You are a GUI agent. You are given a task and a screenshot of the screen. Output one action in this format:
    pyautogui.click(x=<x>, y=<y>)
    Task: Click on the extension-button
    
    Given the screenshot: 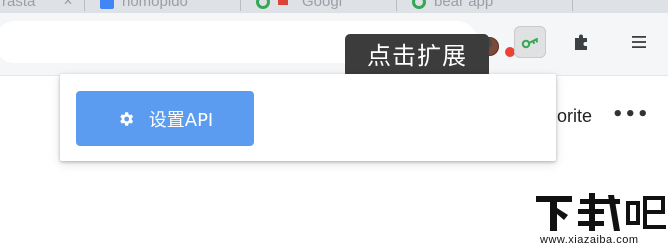 What is the action you would take?
    pyautogui.click(x=530, y=42)
    